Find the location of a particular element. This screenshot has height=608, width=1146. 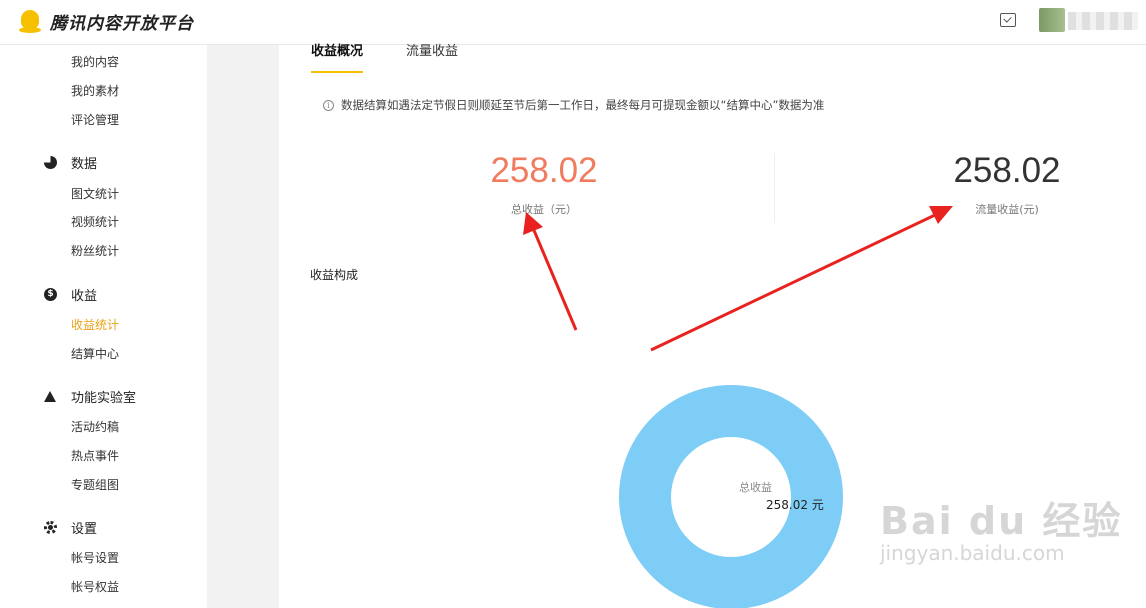

sidebar-item-income-stats: 收益统计 is located at coordinates (95, 324).